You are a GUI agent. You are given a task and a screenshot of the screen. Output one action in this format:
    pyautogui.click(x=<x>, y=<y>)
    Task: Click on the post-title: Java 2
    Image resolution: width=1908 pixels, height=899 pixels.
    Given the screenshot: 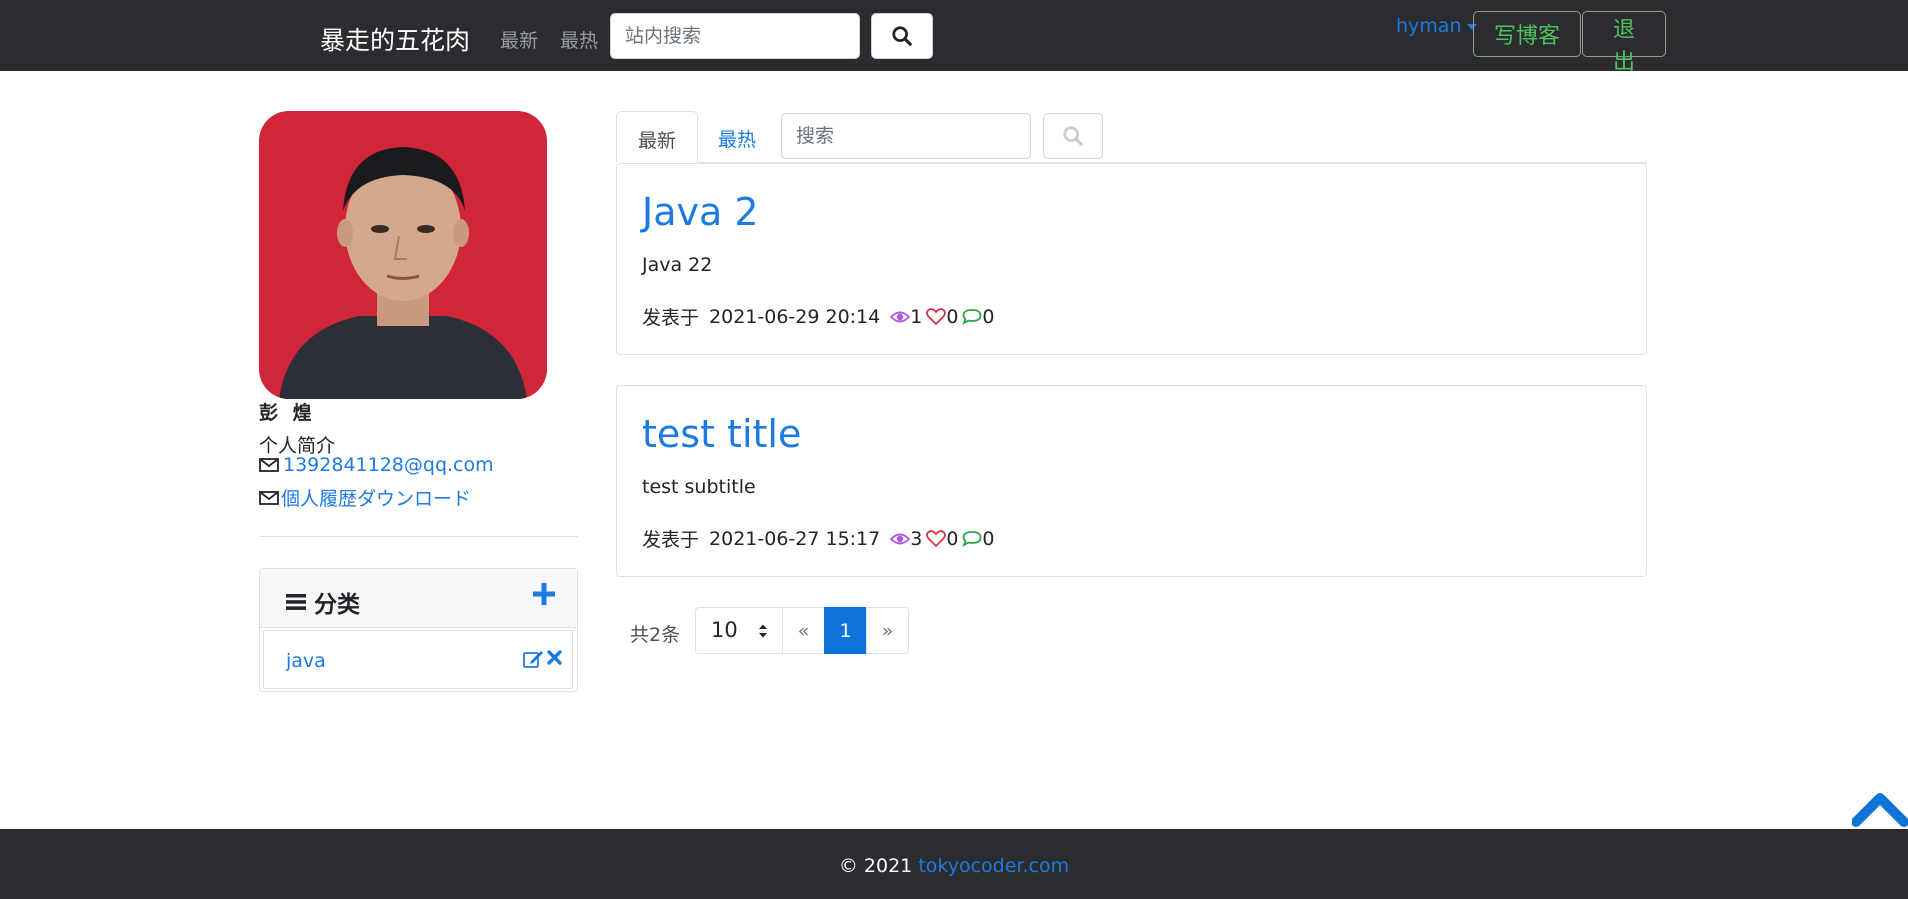 What is the action you would take?
    pyautogui.click(x=700, y=212)
    